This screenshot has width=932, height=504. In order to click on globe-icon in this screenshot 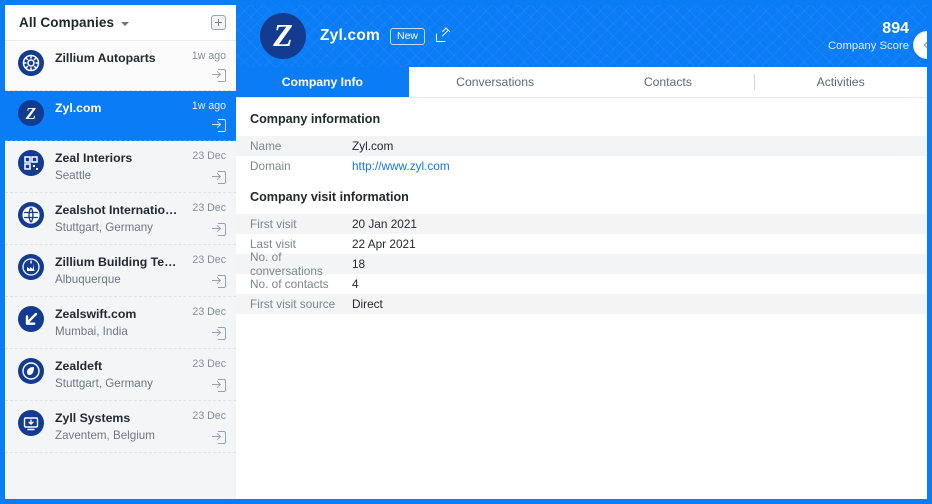, I will do `click(31, 215)`.